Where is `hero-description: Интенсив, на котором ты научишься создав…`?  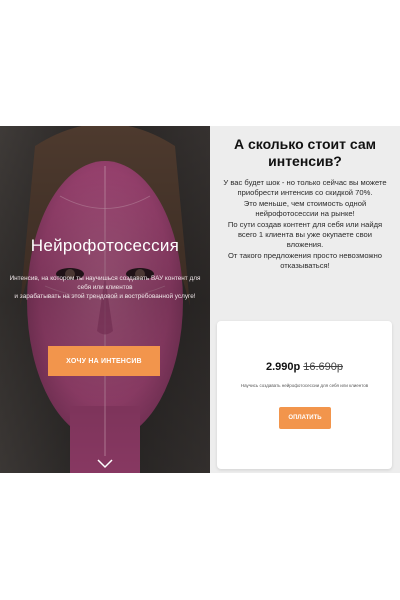 hero-description: Интенсив, на котором ты научишься создав… is located at coordinates (105, 287).